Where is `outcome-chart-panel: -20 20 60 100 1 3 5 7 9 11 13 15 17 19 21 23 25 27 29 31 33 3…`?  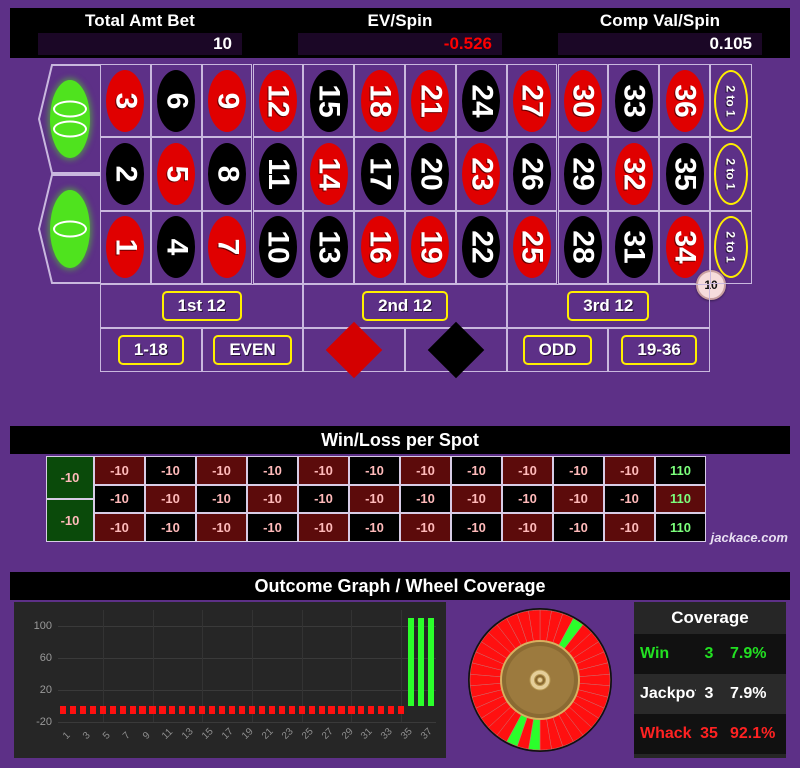
outcome-chart-panel: -20 20 60 100 1 3 5 7 9 11 13 15 17 19 21 23 25 27 29 31 33 3… is located at coordinates (230, 680).